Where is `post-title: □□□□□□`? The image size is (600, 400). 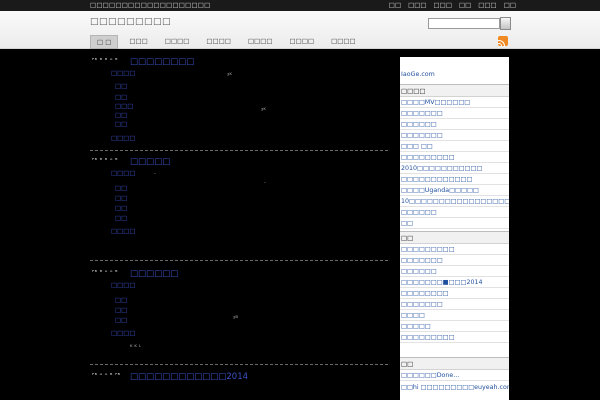 post-title: □□□□□□ is located at coordinates (154, 274).